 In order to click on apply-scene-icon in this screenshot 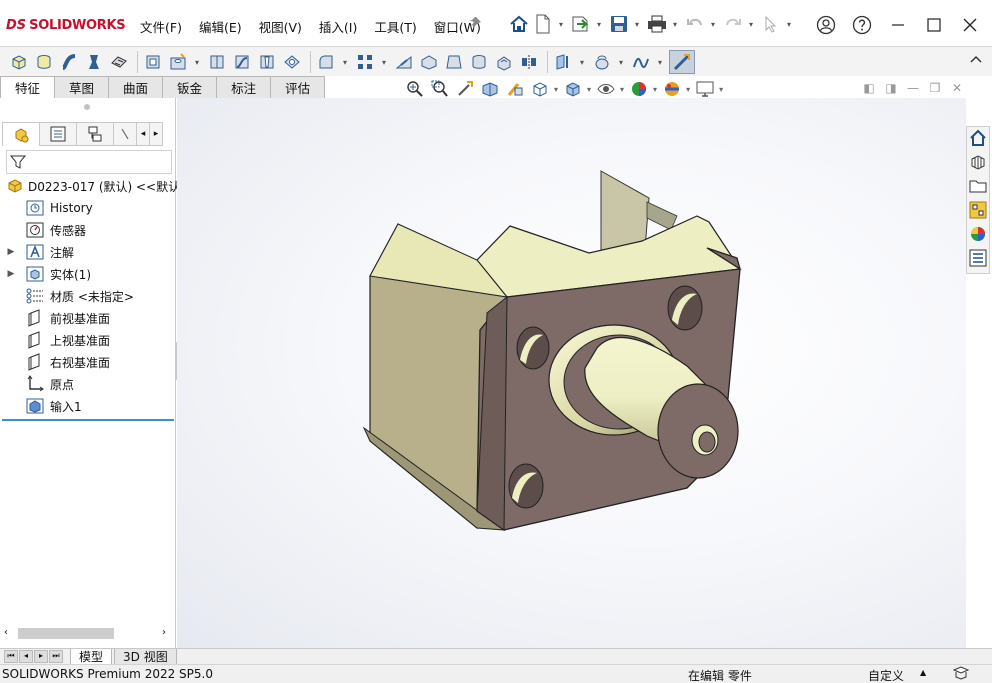, I will do `click(672, 89)`.